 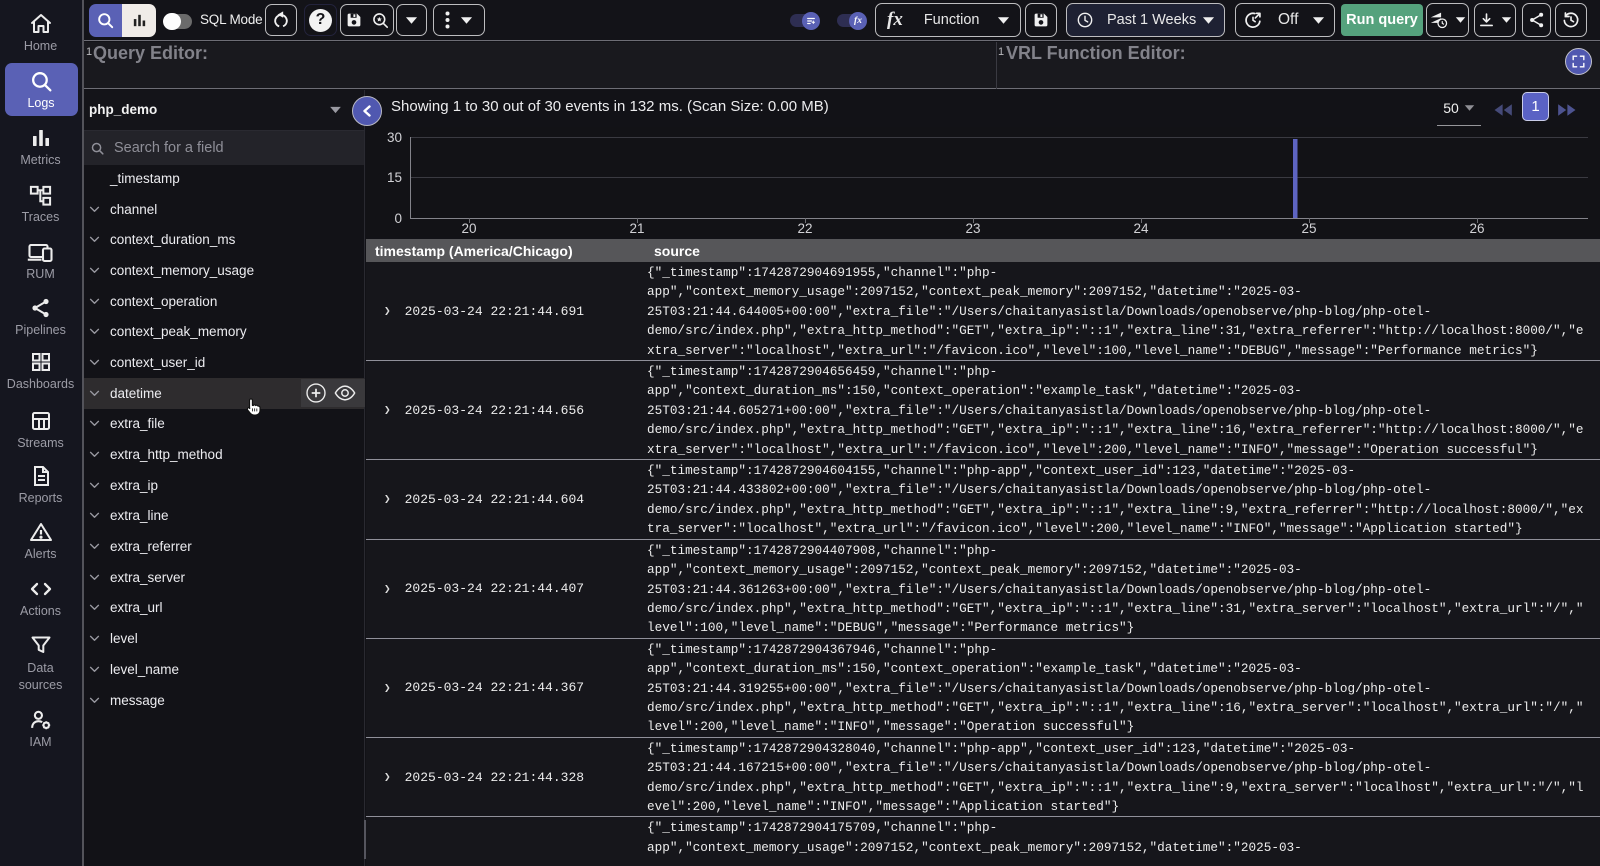 What do you see at coordinates (394, 137) in the screenshot?
I see `svg-text: 30` at bounding box center [394, 137].